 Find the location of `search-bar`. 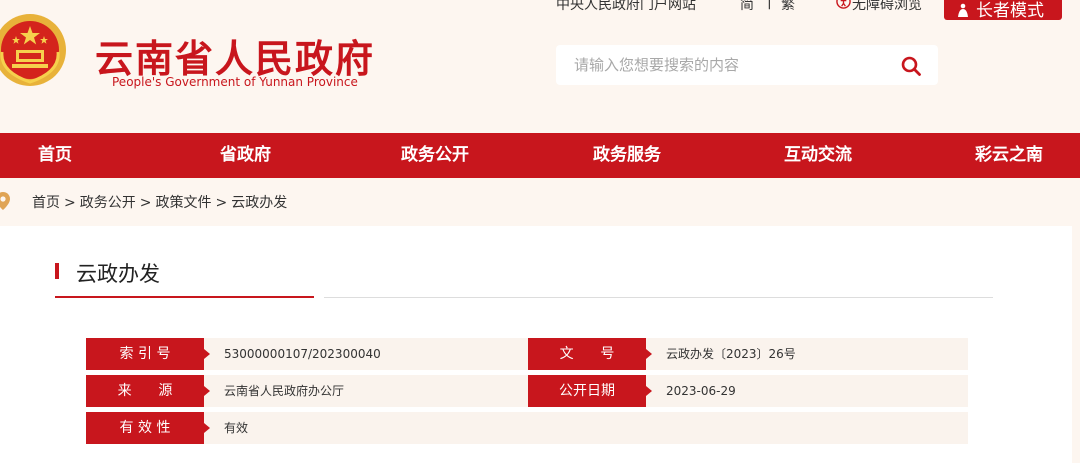

search-bar is located at coordinates (747, 65).